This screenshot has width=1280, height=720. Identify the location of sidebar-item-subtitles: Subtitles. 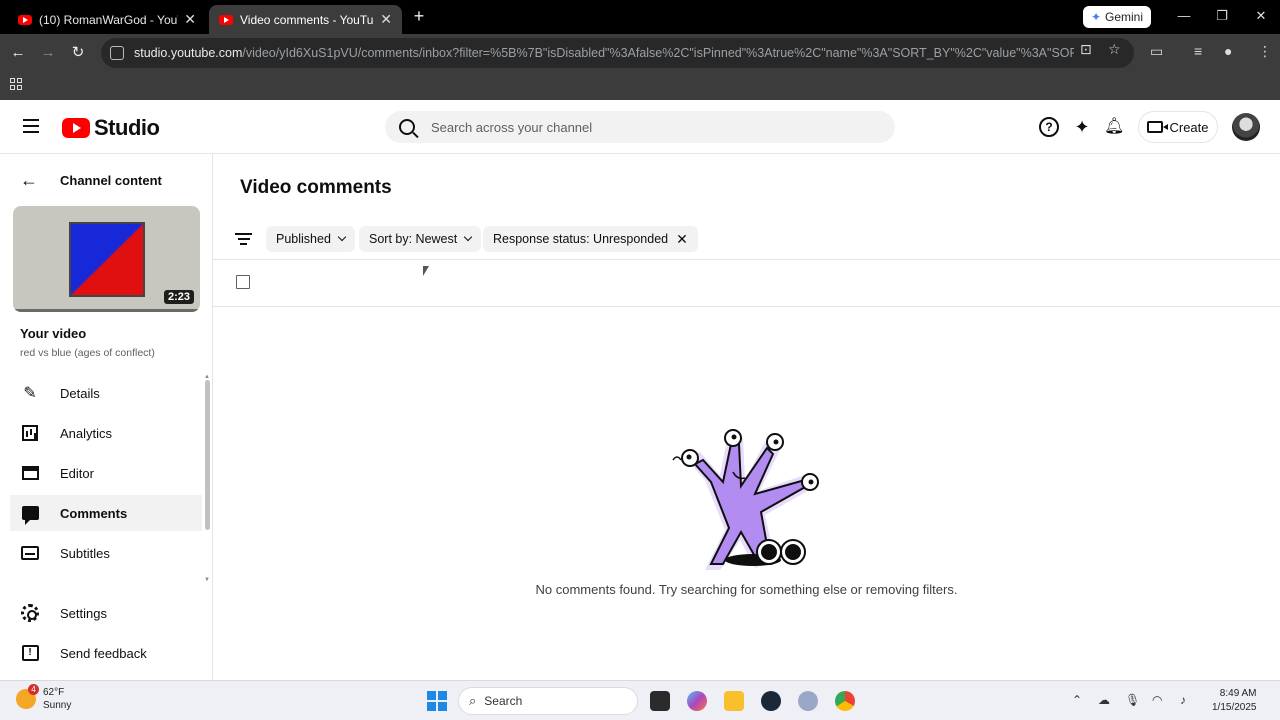
(106, 553).